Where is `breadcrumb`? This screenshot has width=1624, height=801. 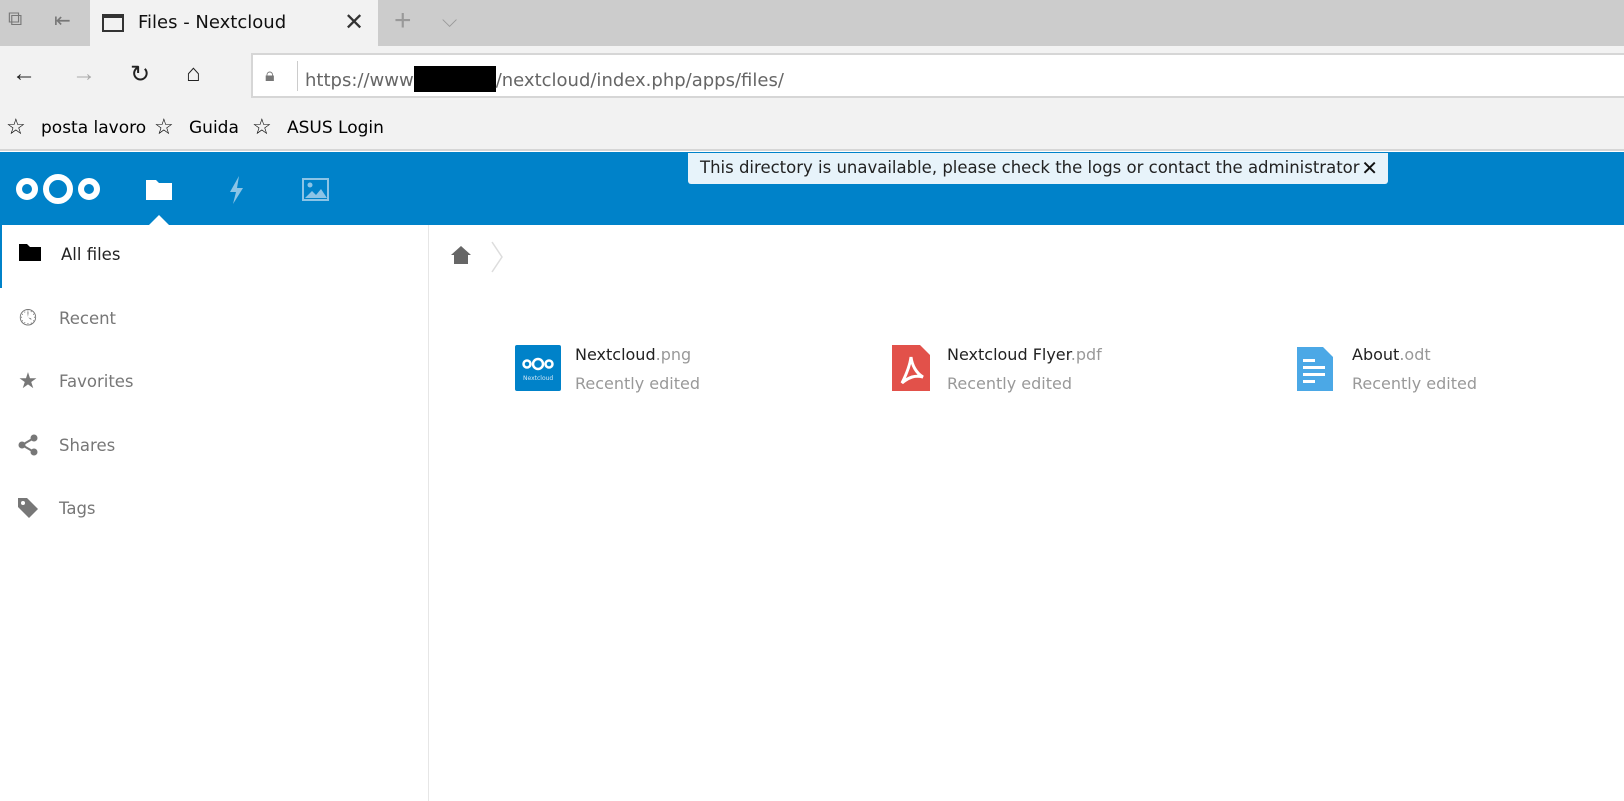
breadcrumb is located at coordinates (476, 257).